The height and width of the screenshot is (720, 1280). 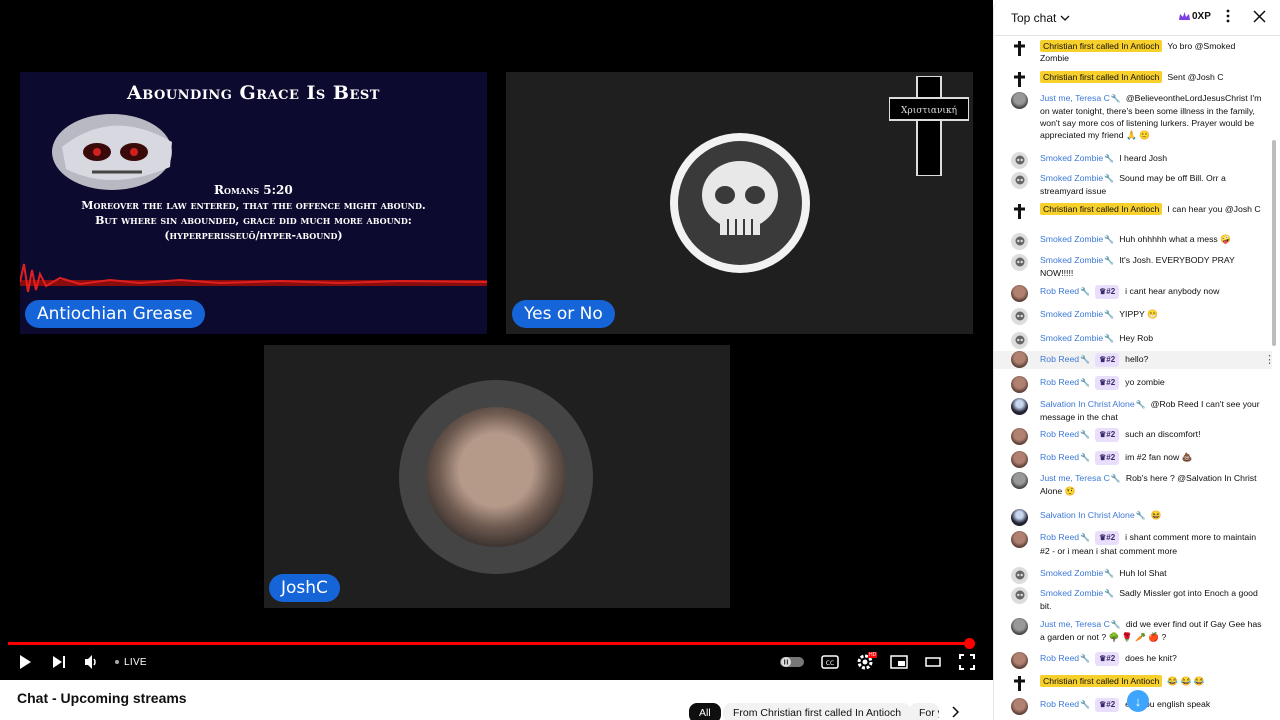 I want to click on chat-message: Rob Reed🔧 ♛#2 hello? ⋮, so click(x=1134, y=360).